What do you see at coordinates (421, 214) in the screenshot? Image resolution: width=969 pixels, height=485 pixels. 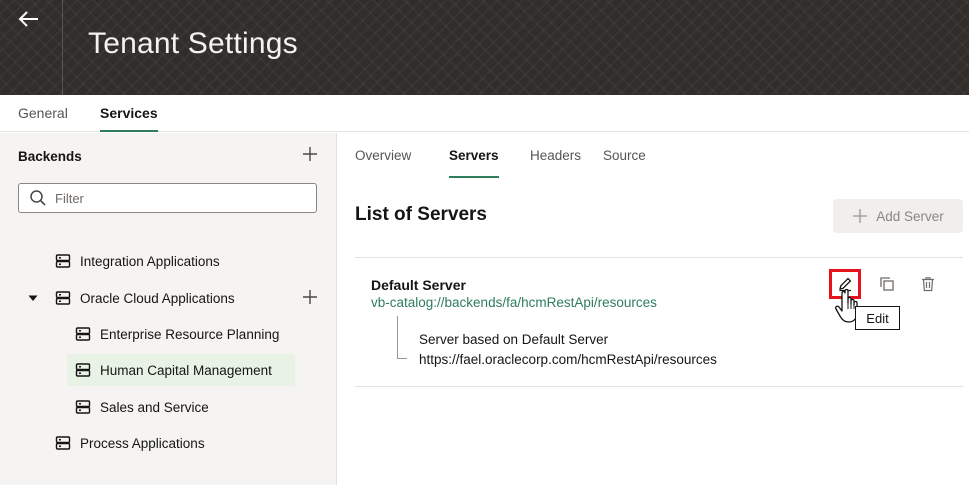 I see `list-of-servers-title: List of Servers` at bounding box center [421, 214].